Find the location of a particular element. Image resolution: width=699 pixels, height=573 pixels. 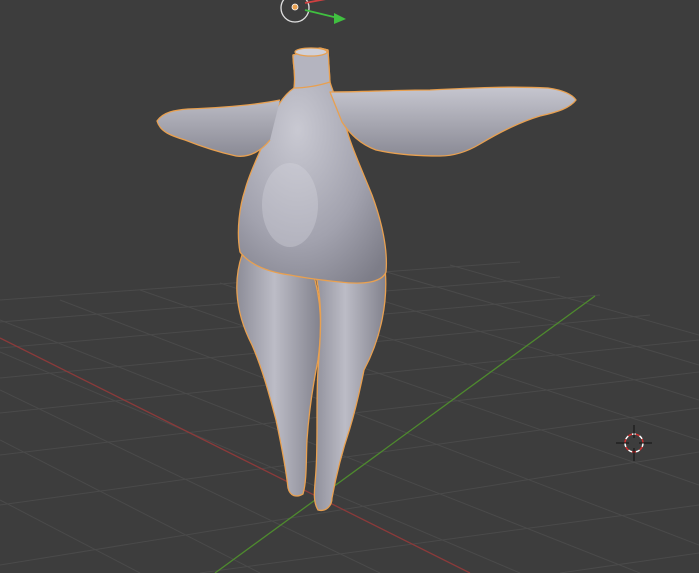

transform-gizmo is located at coordinates (313, 12).